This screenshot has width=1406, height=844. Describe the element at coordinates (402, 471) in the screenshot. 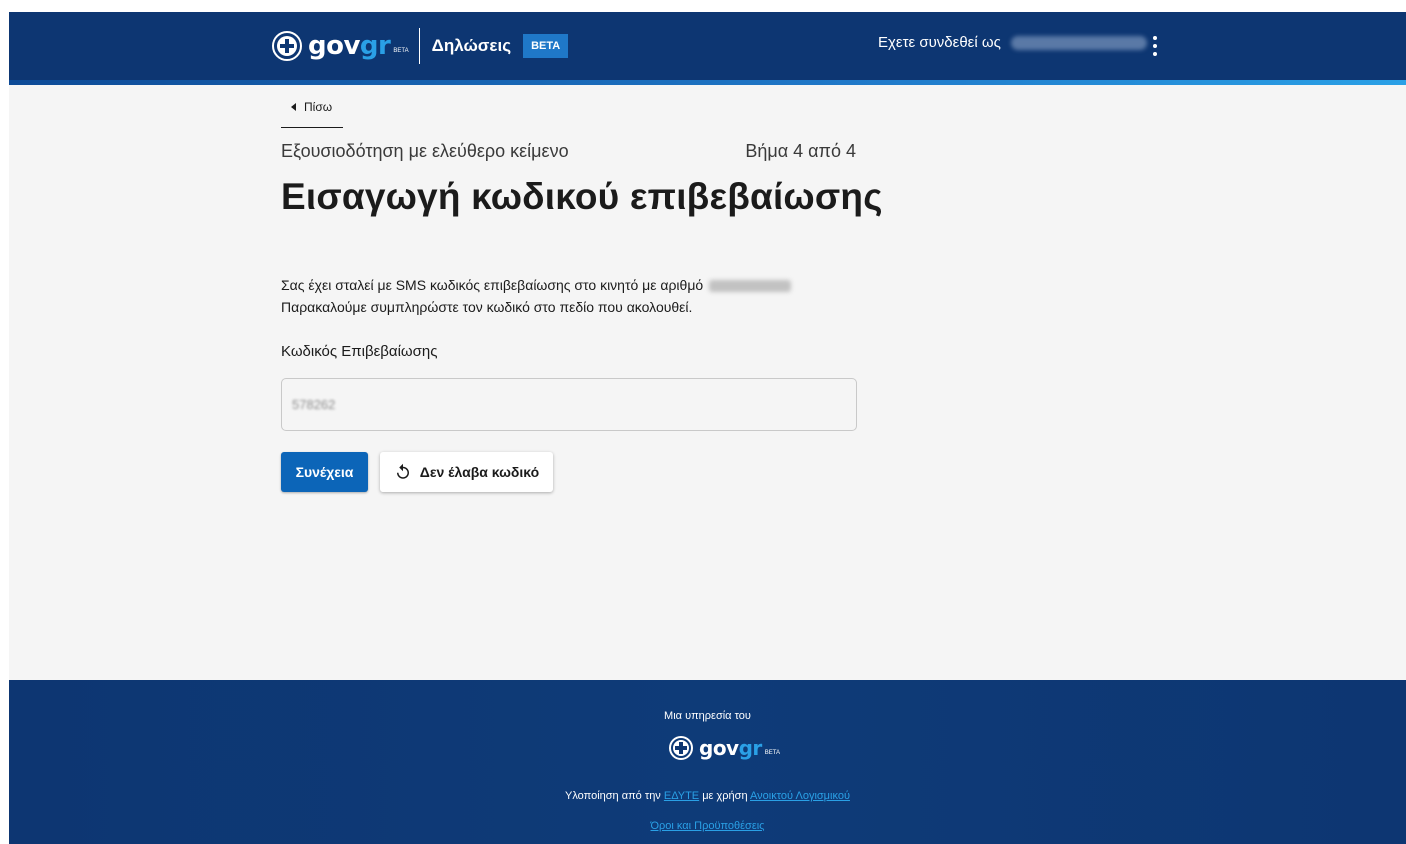

I see `refresh-icon` at that location.